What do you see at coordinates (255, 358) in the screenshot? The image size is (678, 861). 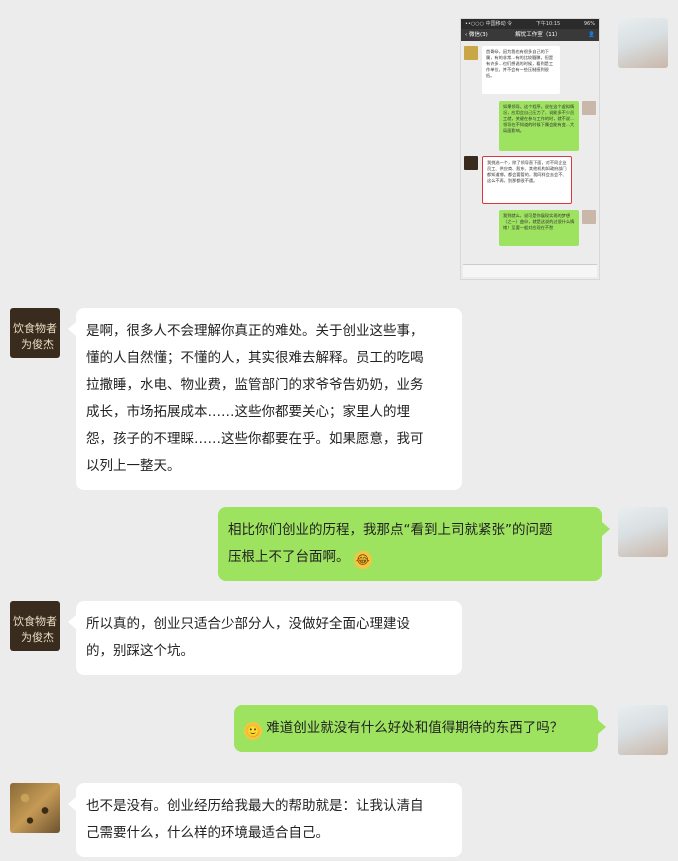 I see `message-line: 懂的人自然懂；不懂的人，其实很难去解释。员工的吃喝` at bounding box center [255, 358].